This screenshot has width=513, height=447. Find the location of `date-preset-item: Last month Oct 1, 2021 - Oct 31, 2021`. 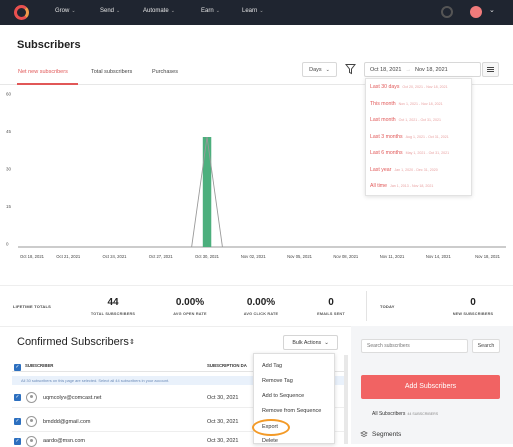

date-preset-item: Last month Oct 1, 2021 - Oct 31, 2021 is located at coordinates (405, 120).